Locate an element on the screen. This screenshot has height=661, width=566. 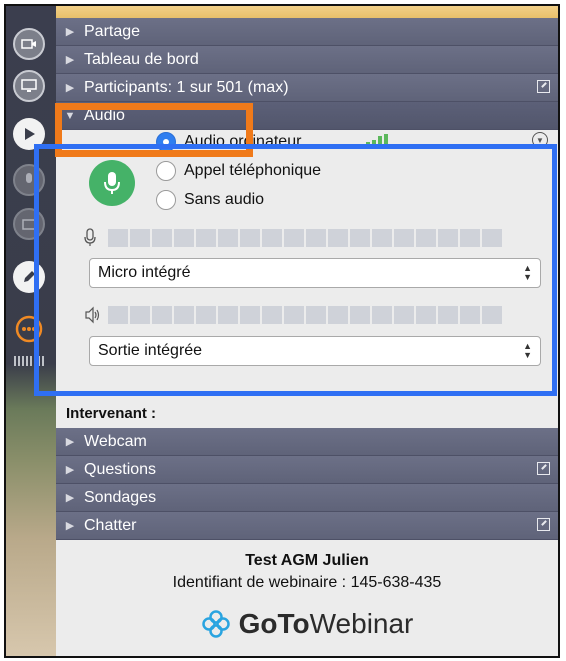
panel-top-strip is located at coordinates (307, 12).